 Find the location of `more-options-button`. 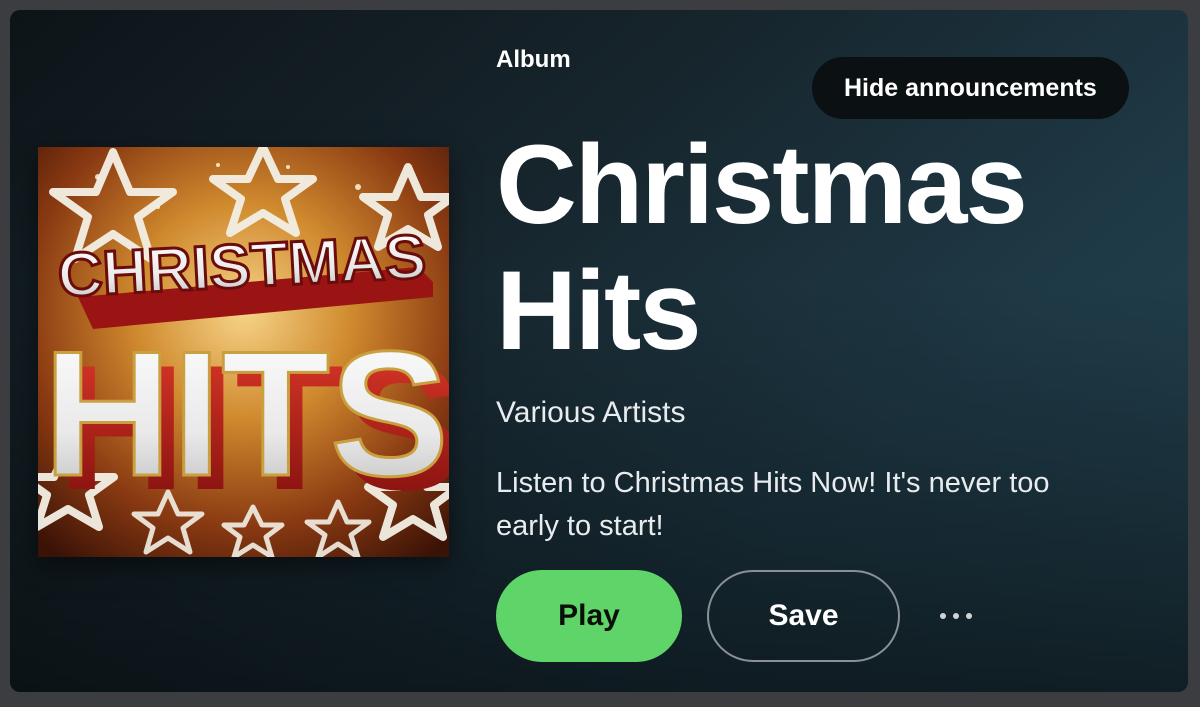

more-options-button is located at coordinates (956, 616).